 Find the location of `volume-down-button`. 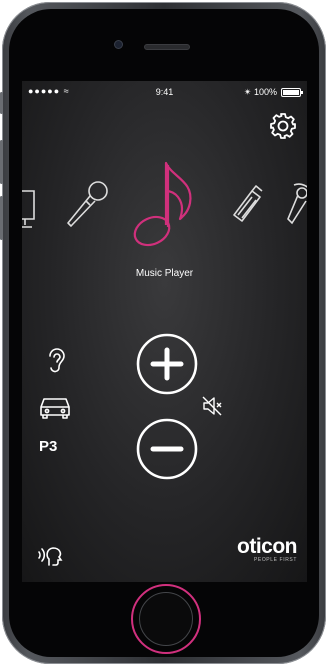

volume-down-button is located at coordinates (167, 449).